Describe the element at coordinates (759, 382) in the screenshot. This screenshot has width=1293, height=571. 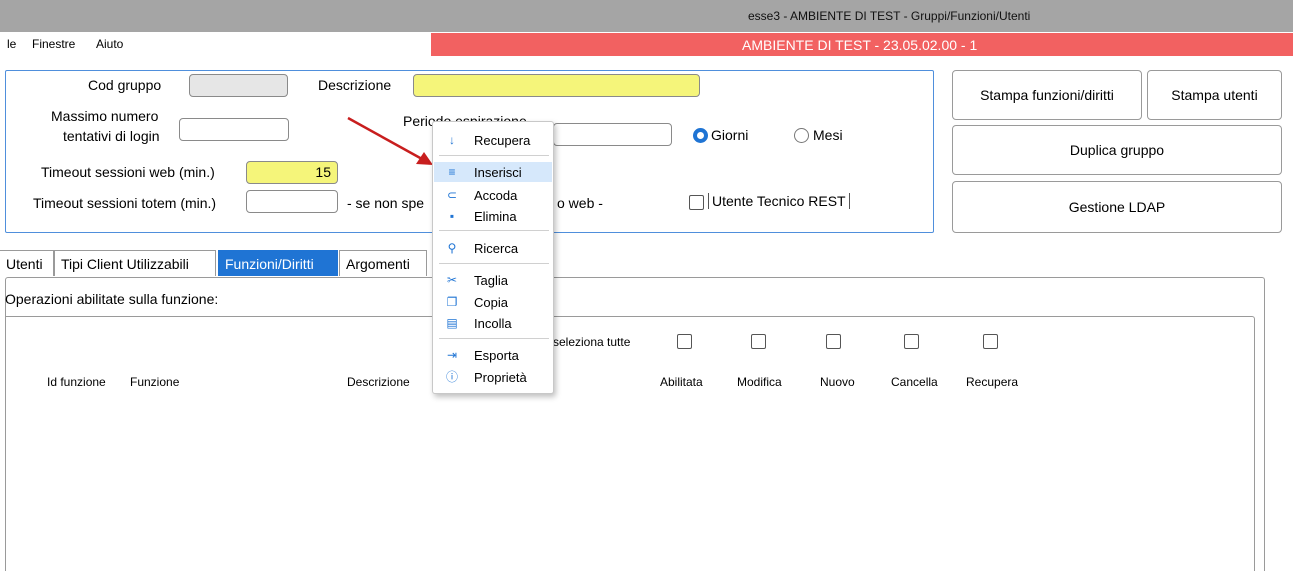
I see `column-header-modifica: Modifica` at that location.